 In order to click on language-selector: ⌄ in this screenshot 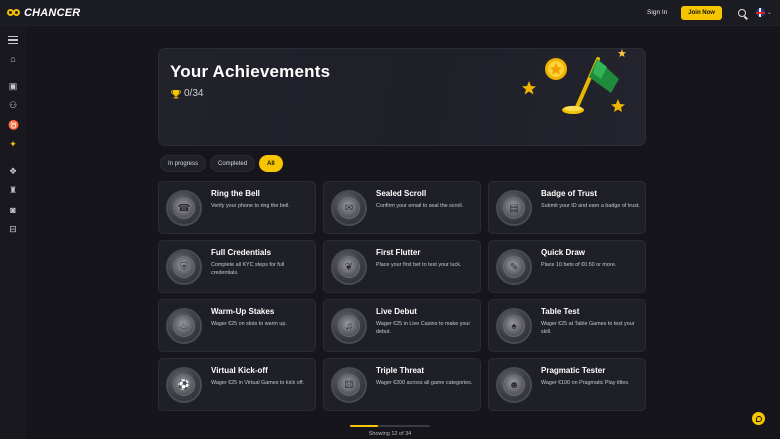, I will do `click(763, 12)`.